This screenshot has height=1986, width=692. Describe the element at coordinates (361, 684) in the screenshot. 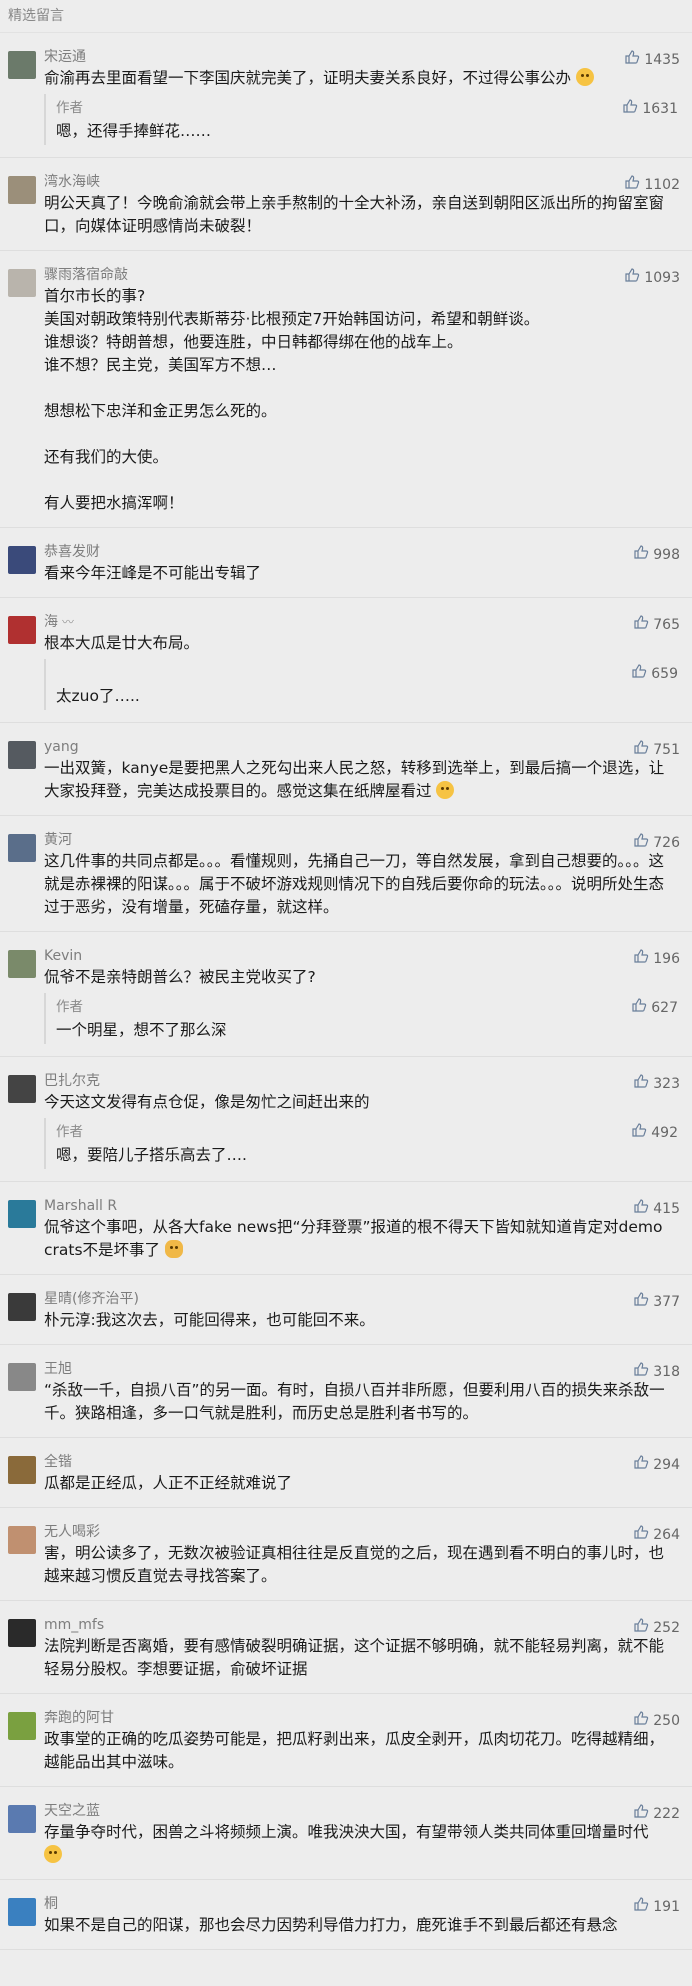

I see `author-reply: 659 太zuo了…..` at that location.